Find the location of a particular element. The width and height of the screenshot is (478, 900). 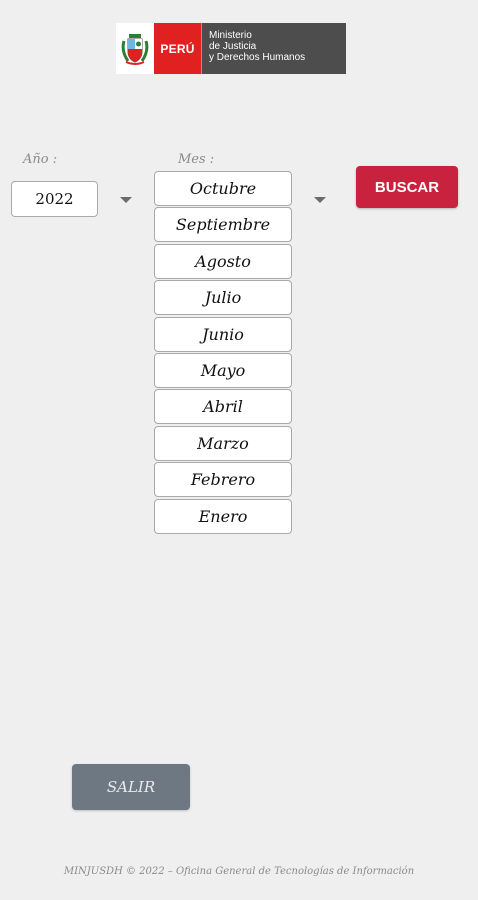

logo-country-label: PERÚ is located at coordinates (177, 48).